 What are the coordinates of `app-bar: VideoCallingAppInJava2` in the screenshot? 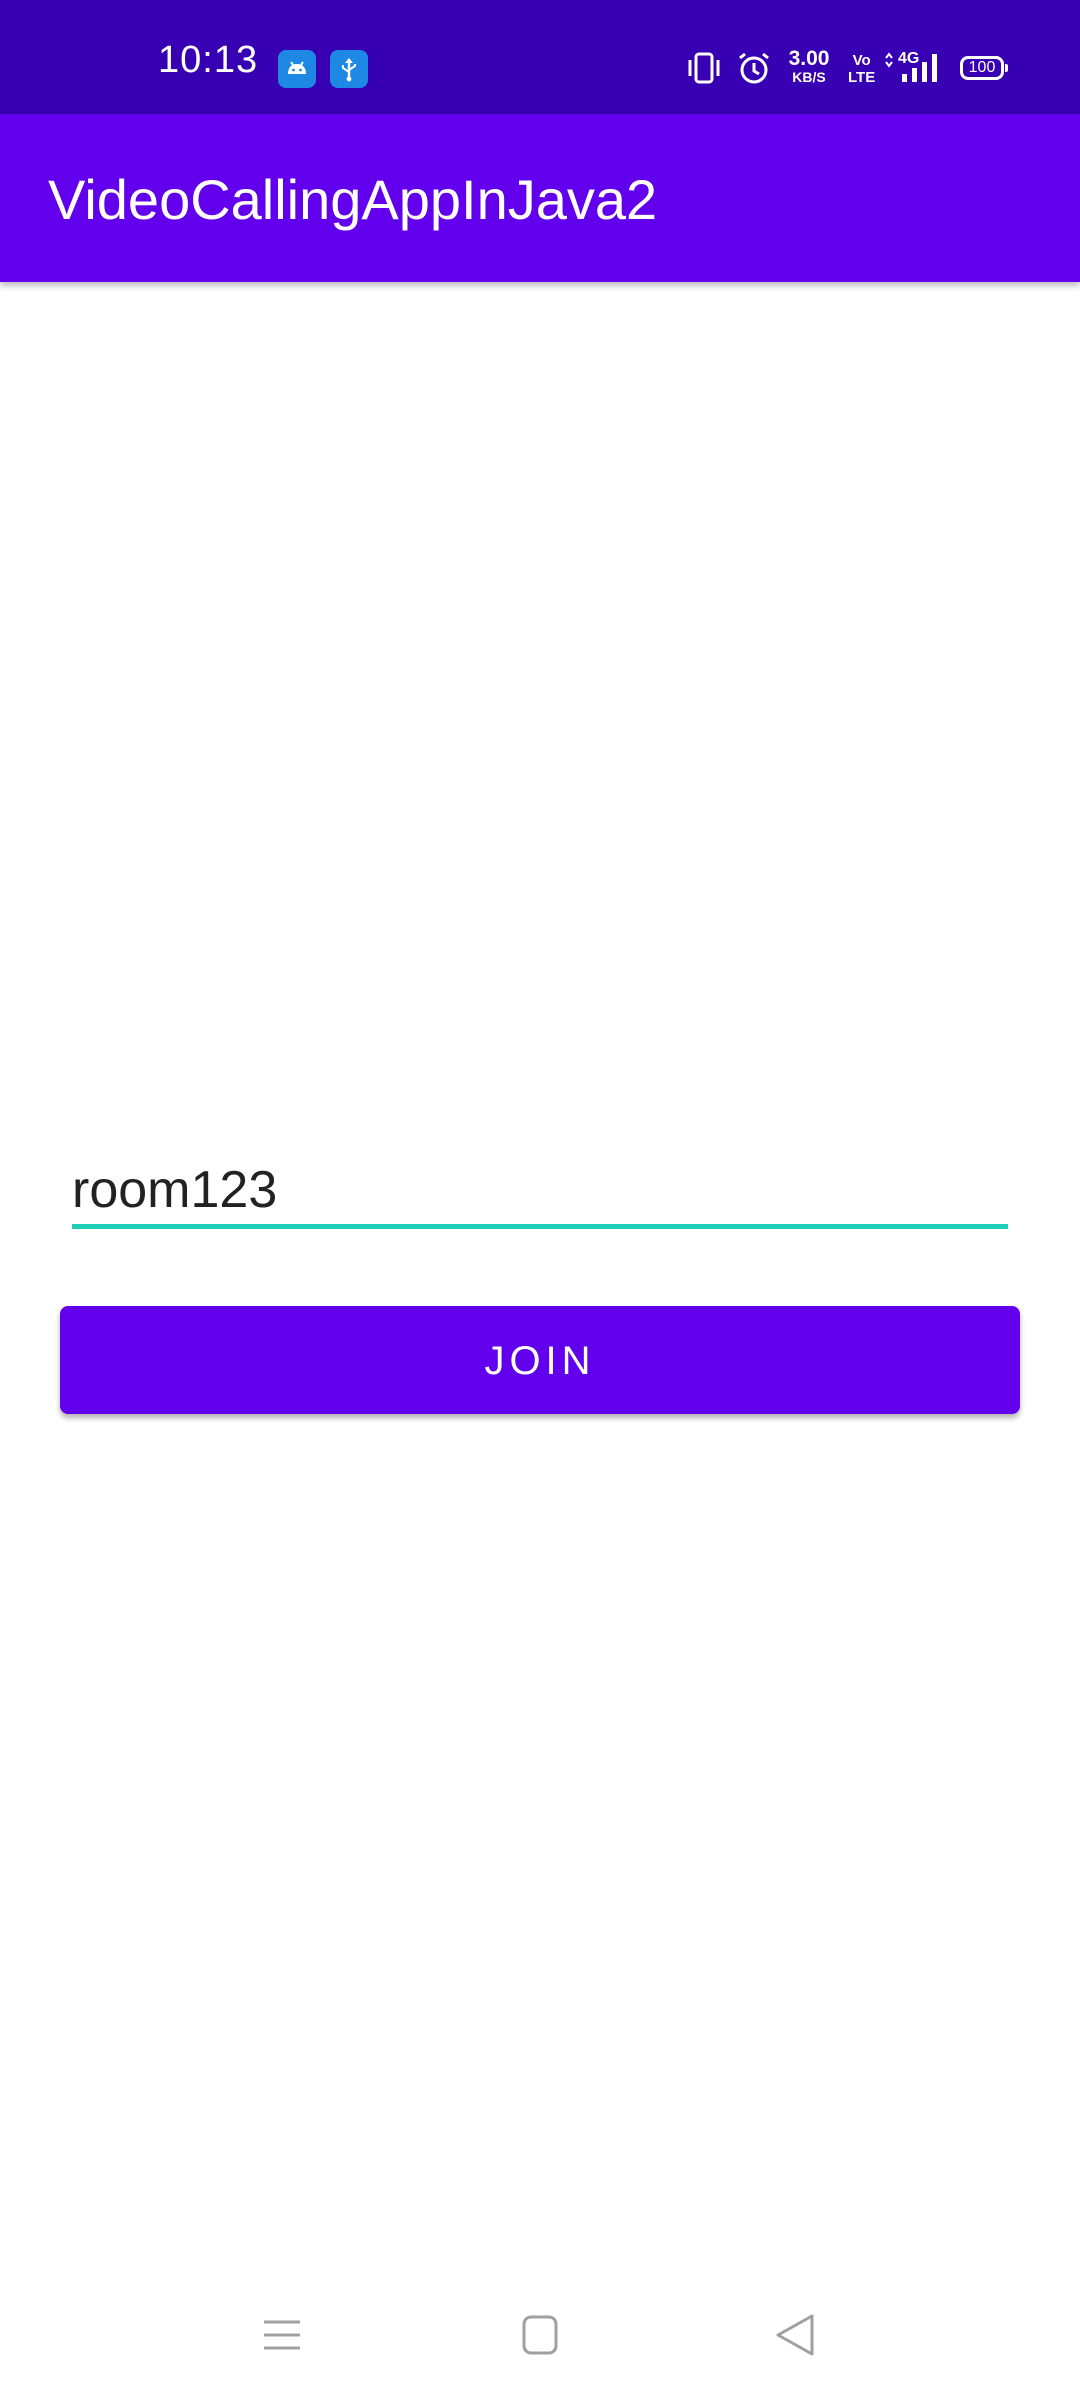 It's located at (540, 198).